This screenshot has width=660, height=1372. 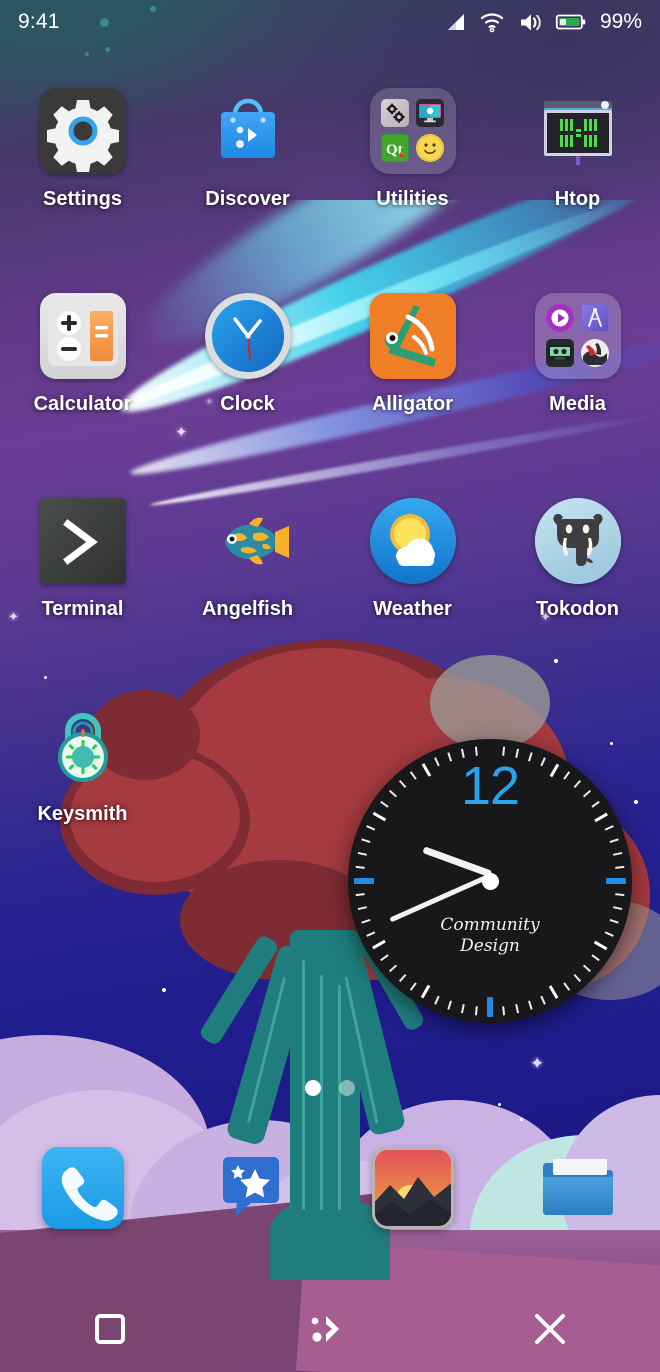 What do you see at coordinates (559, 318) in the screenshot?
I see `video-play-icon` at bounding box center [559, 318].